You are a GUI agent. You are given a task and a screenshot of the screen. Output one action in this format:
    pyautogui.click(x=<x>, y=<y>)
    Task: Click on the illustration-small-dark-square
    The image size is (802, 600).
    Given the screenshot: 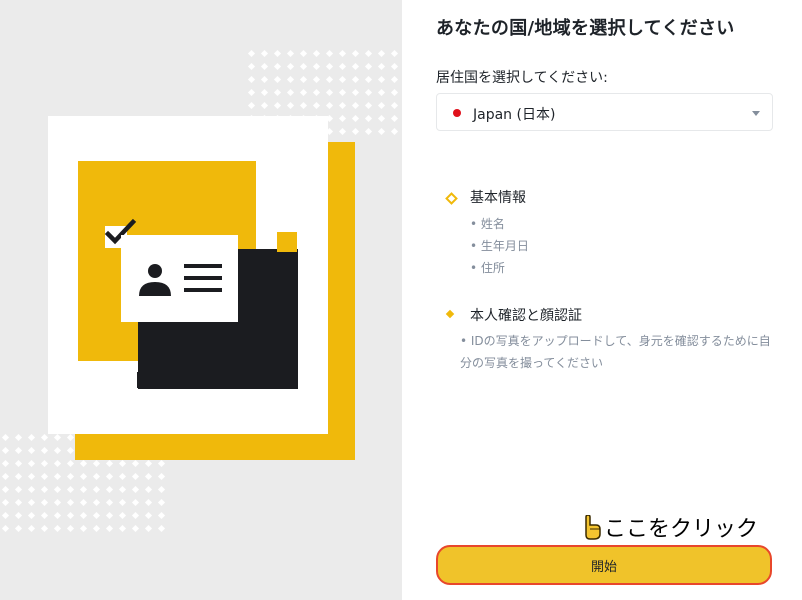 What is the action you would take?
    pyautogui.click(x=145, y=380)
    